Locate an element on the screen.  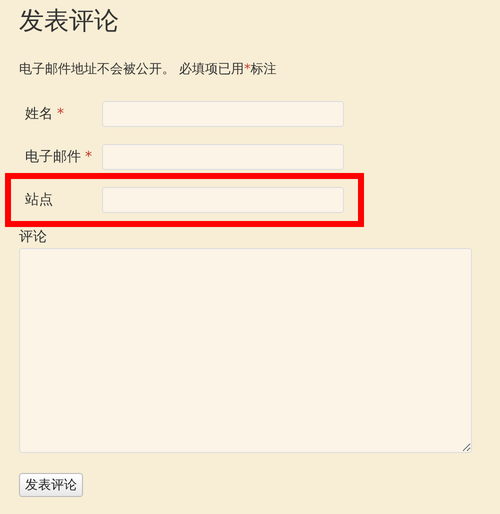
submit-button: 发表评论 is located at coordinates (51, 485).